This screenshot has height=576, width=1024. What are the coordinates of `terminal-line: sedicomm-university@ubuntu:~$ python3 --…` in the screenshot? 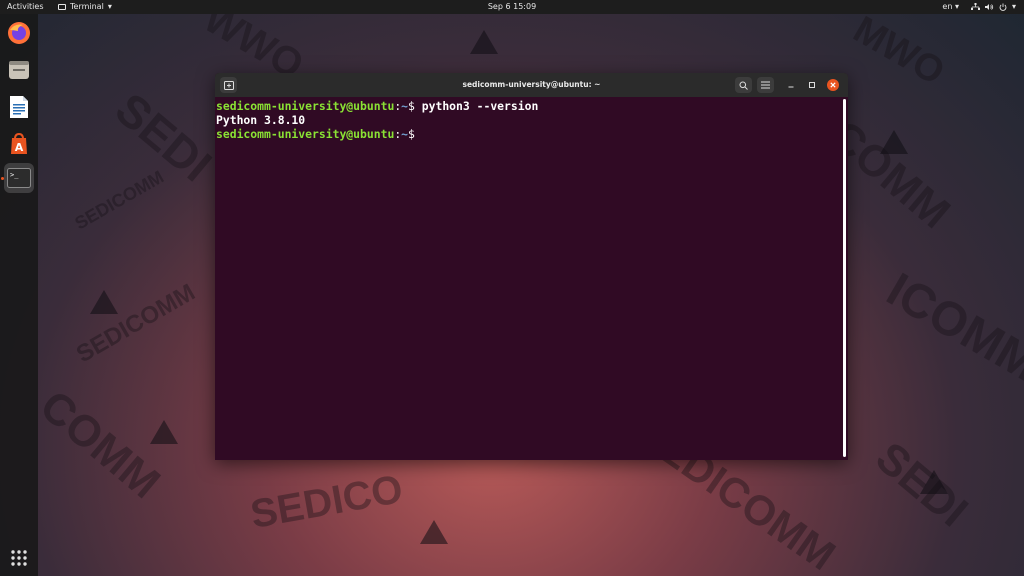 It's located at (528, 106).